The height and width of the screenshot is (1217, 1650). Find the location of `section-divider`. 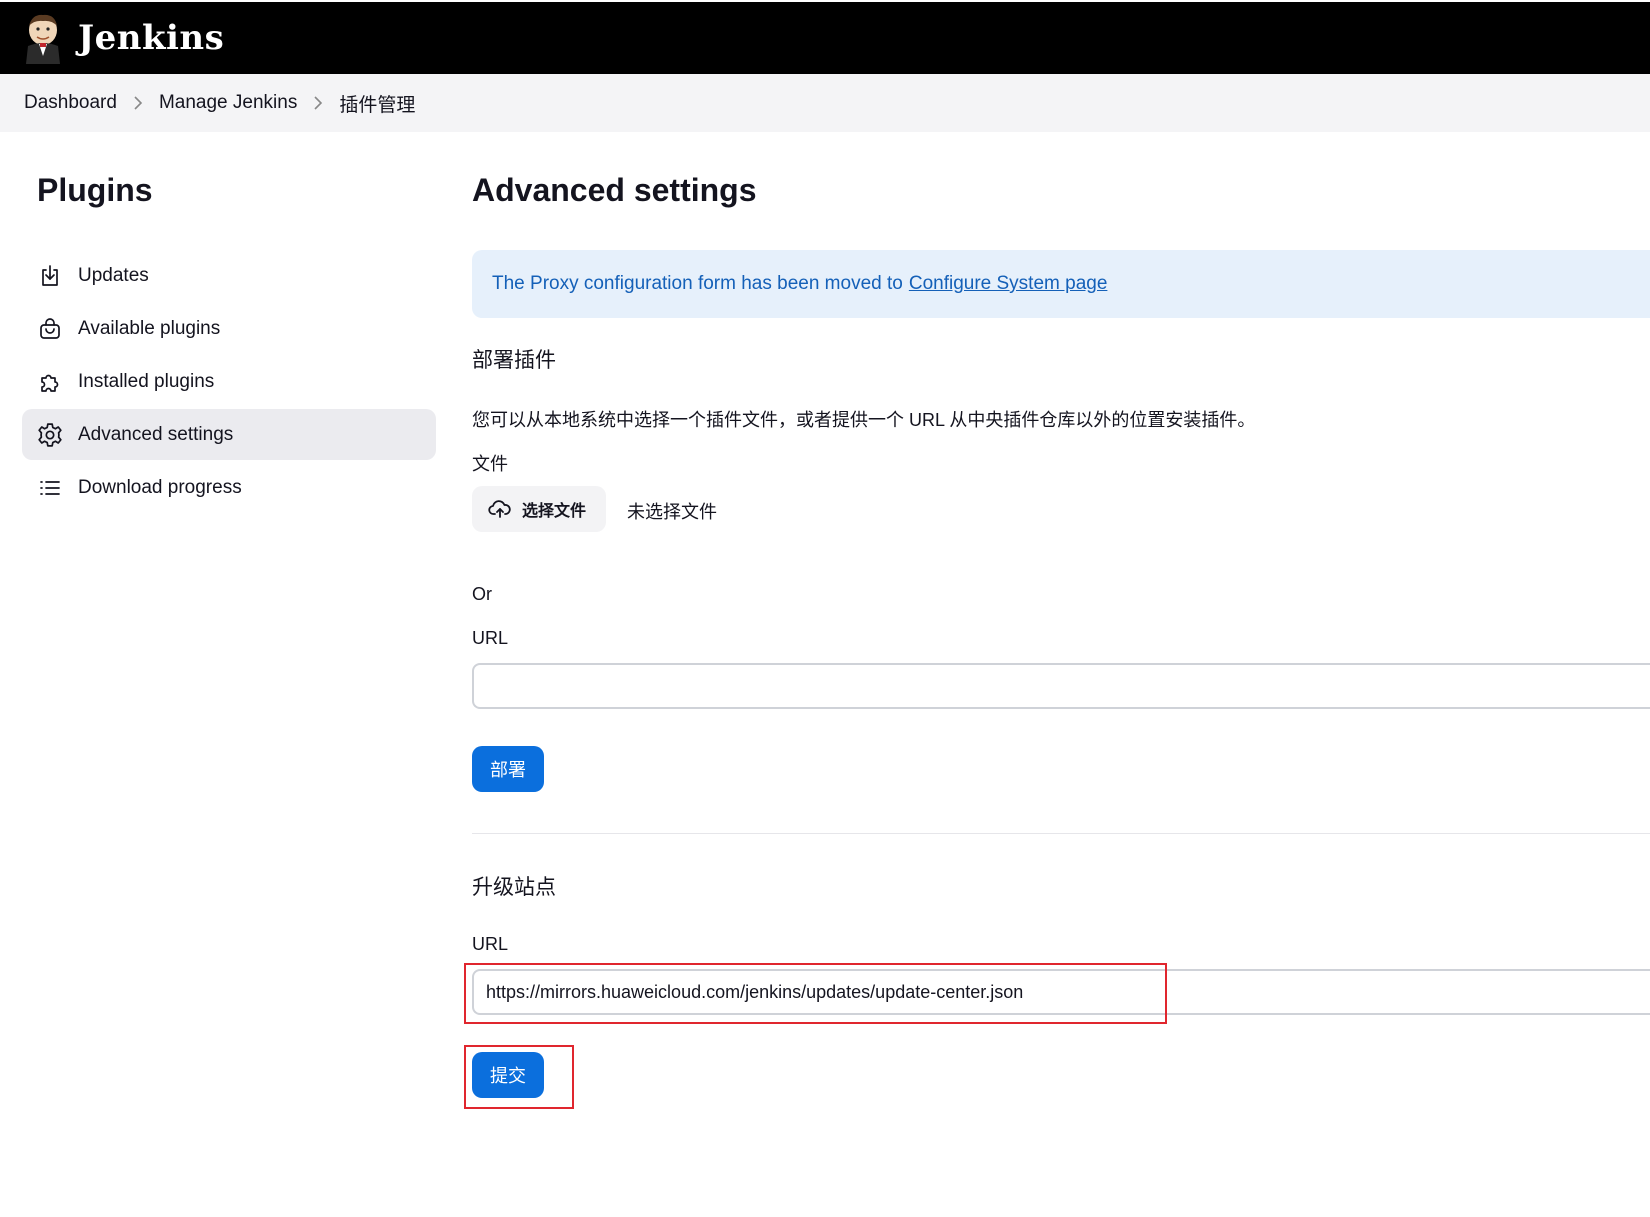

section-divider is located at coordinates (1061, 833).